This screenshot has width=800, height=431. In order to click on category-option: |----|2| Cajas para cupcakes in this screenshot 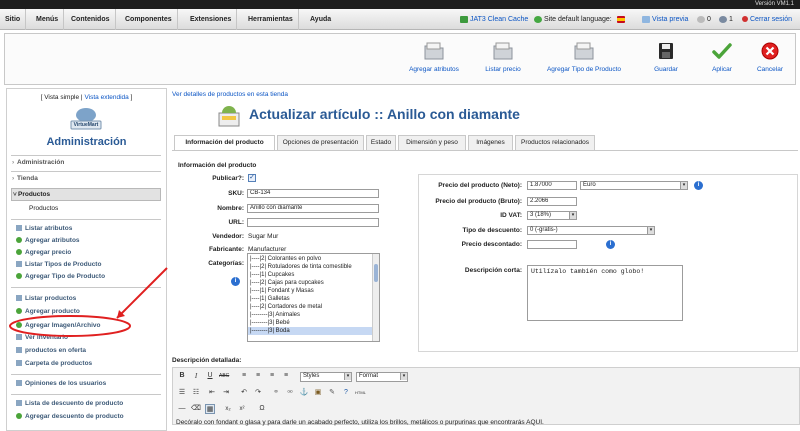, I will do `click(310, 283)`.